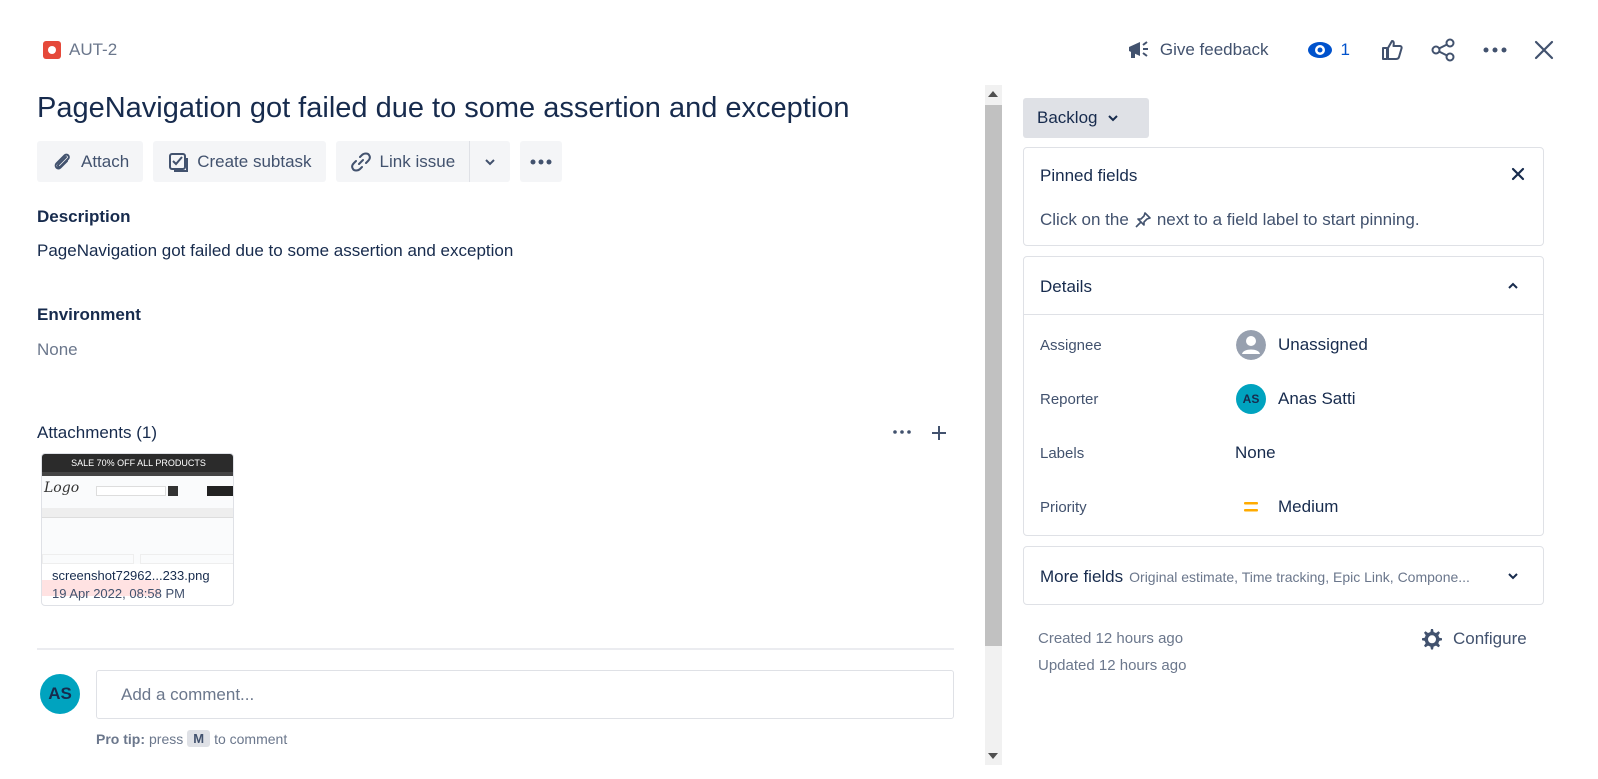 The height and width of the screenshot is (779, 1598). What do you see at coordinates (1111, 638) in the screenshot?
I see `created-text: Created 12 hours ago` at bounding box center [1111, 638].